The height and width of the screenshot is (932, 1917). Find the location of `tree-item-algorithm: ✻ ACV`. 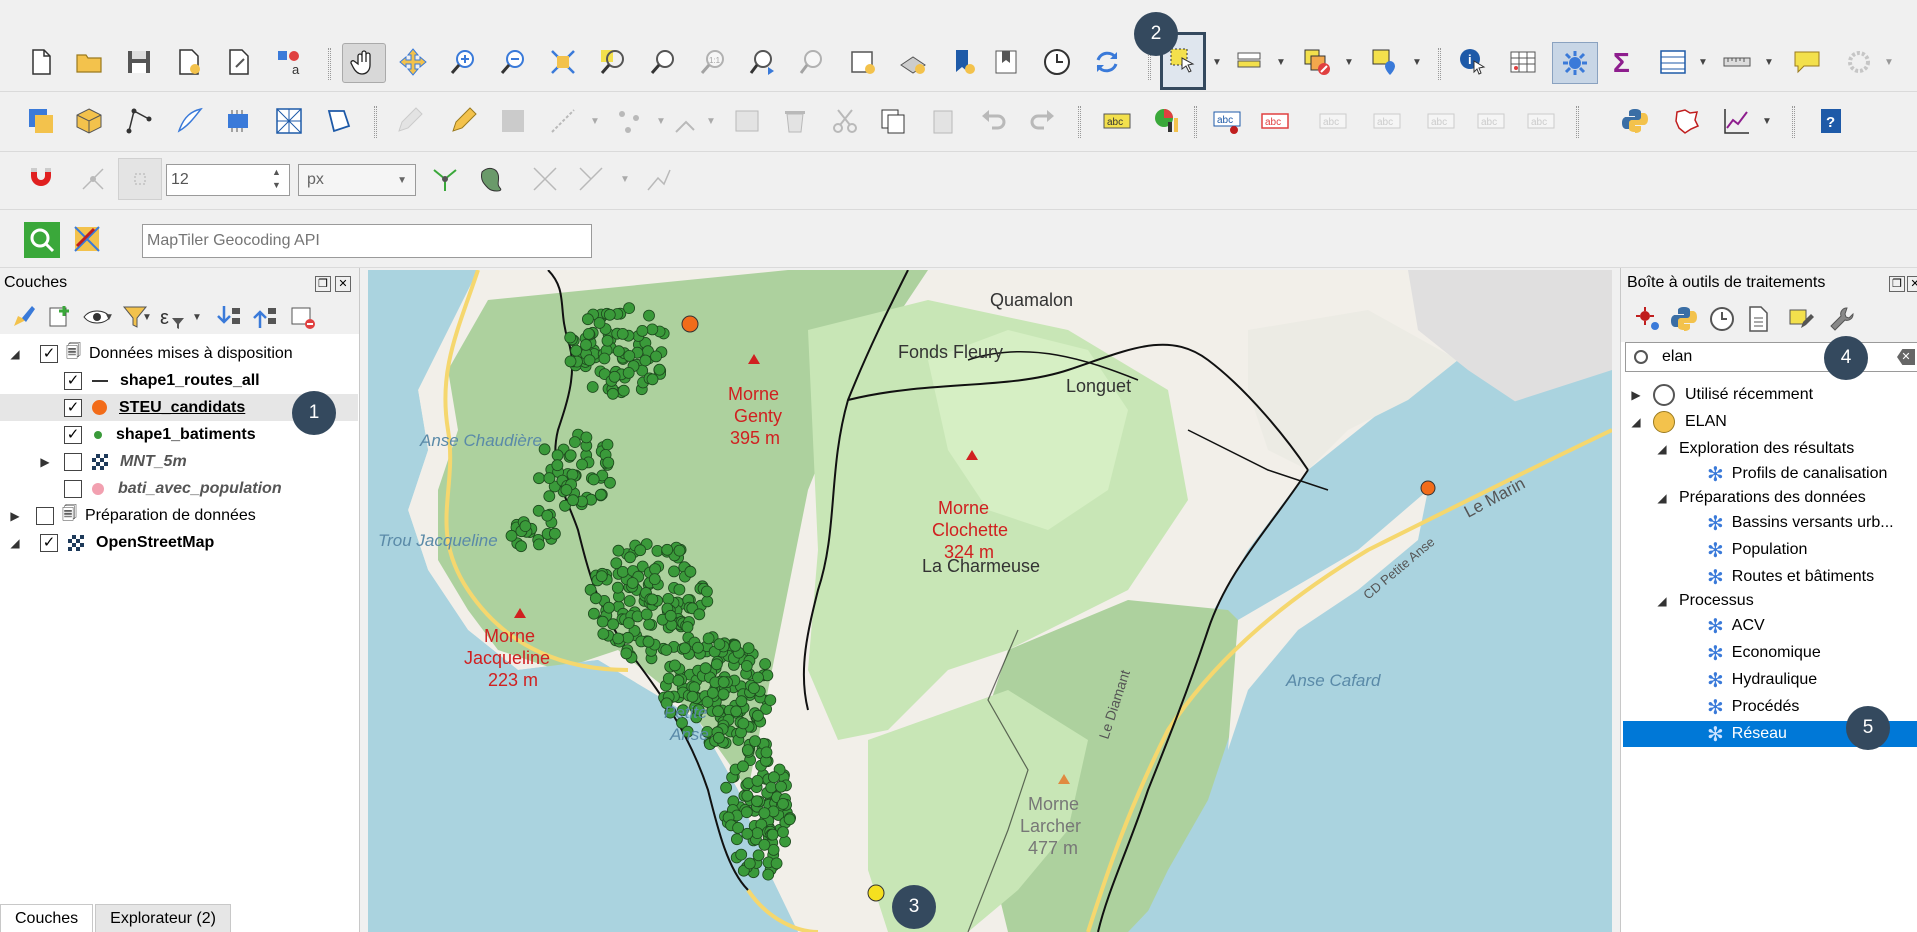

tree-item-algorithm: ✻ ACV is located at coordinates (1736, 626).